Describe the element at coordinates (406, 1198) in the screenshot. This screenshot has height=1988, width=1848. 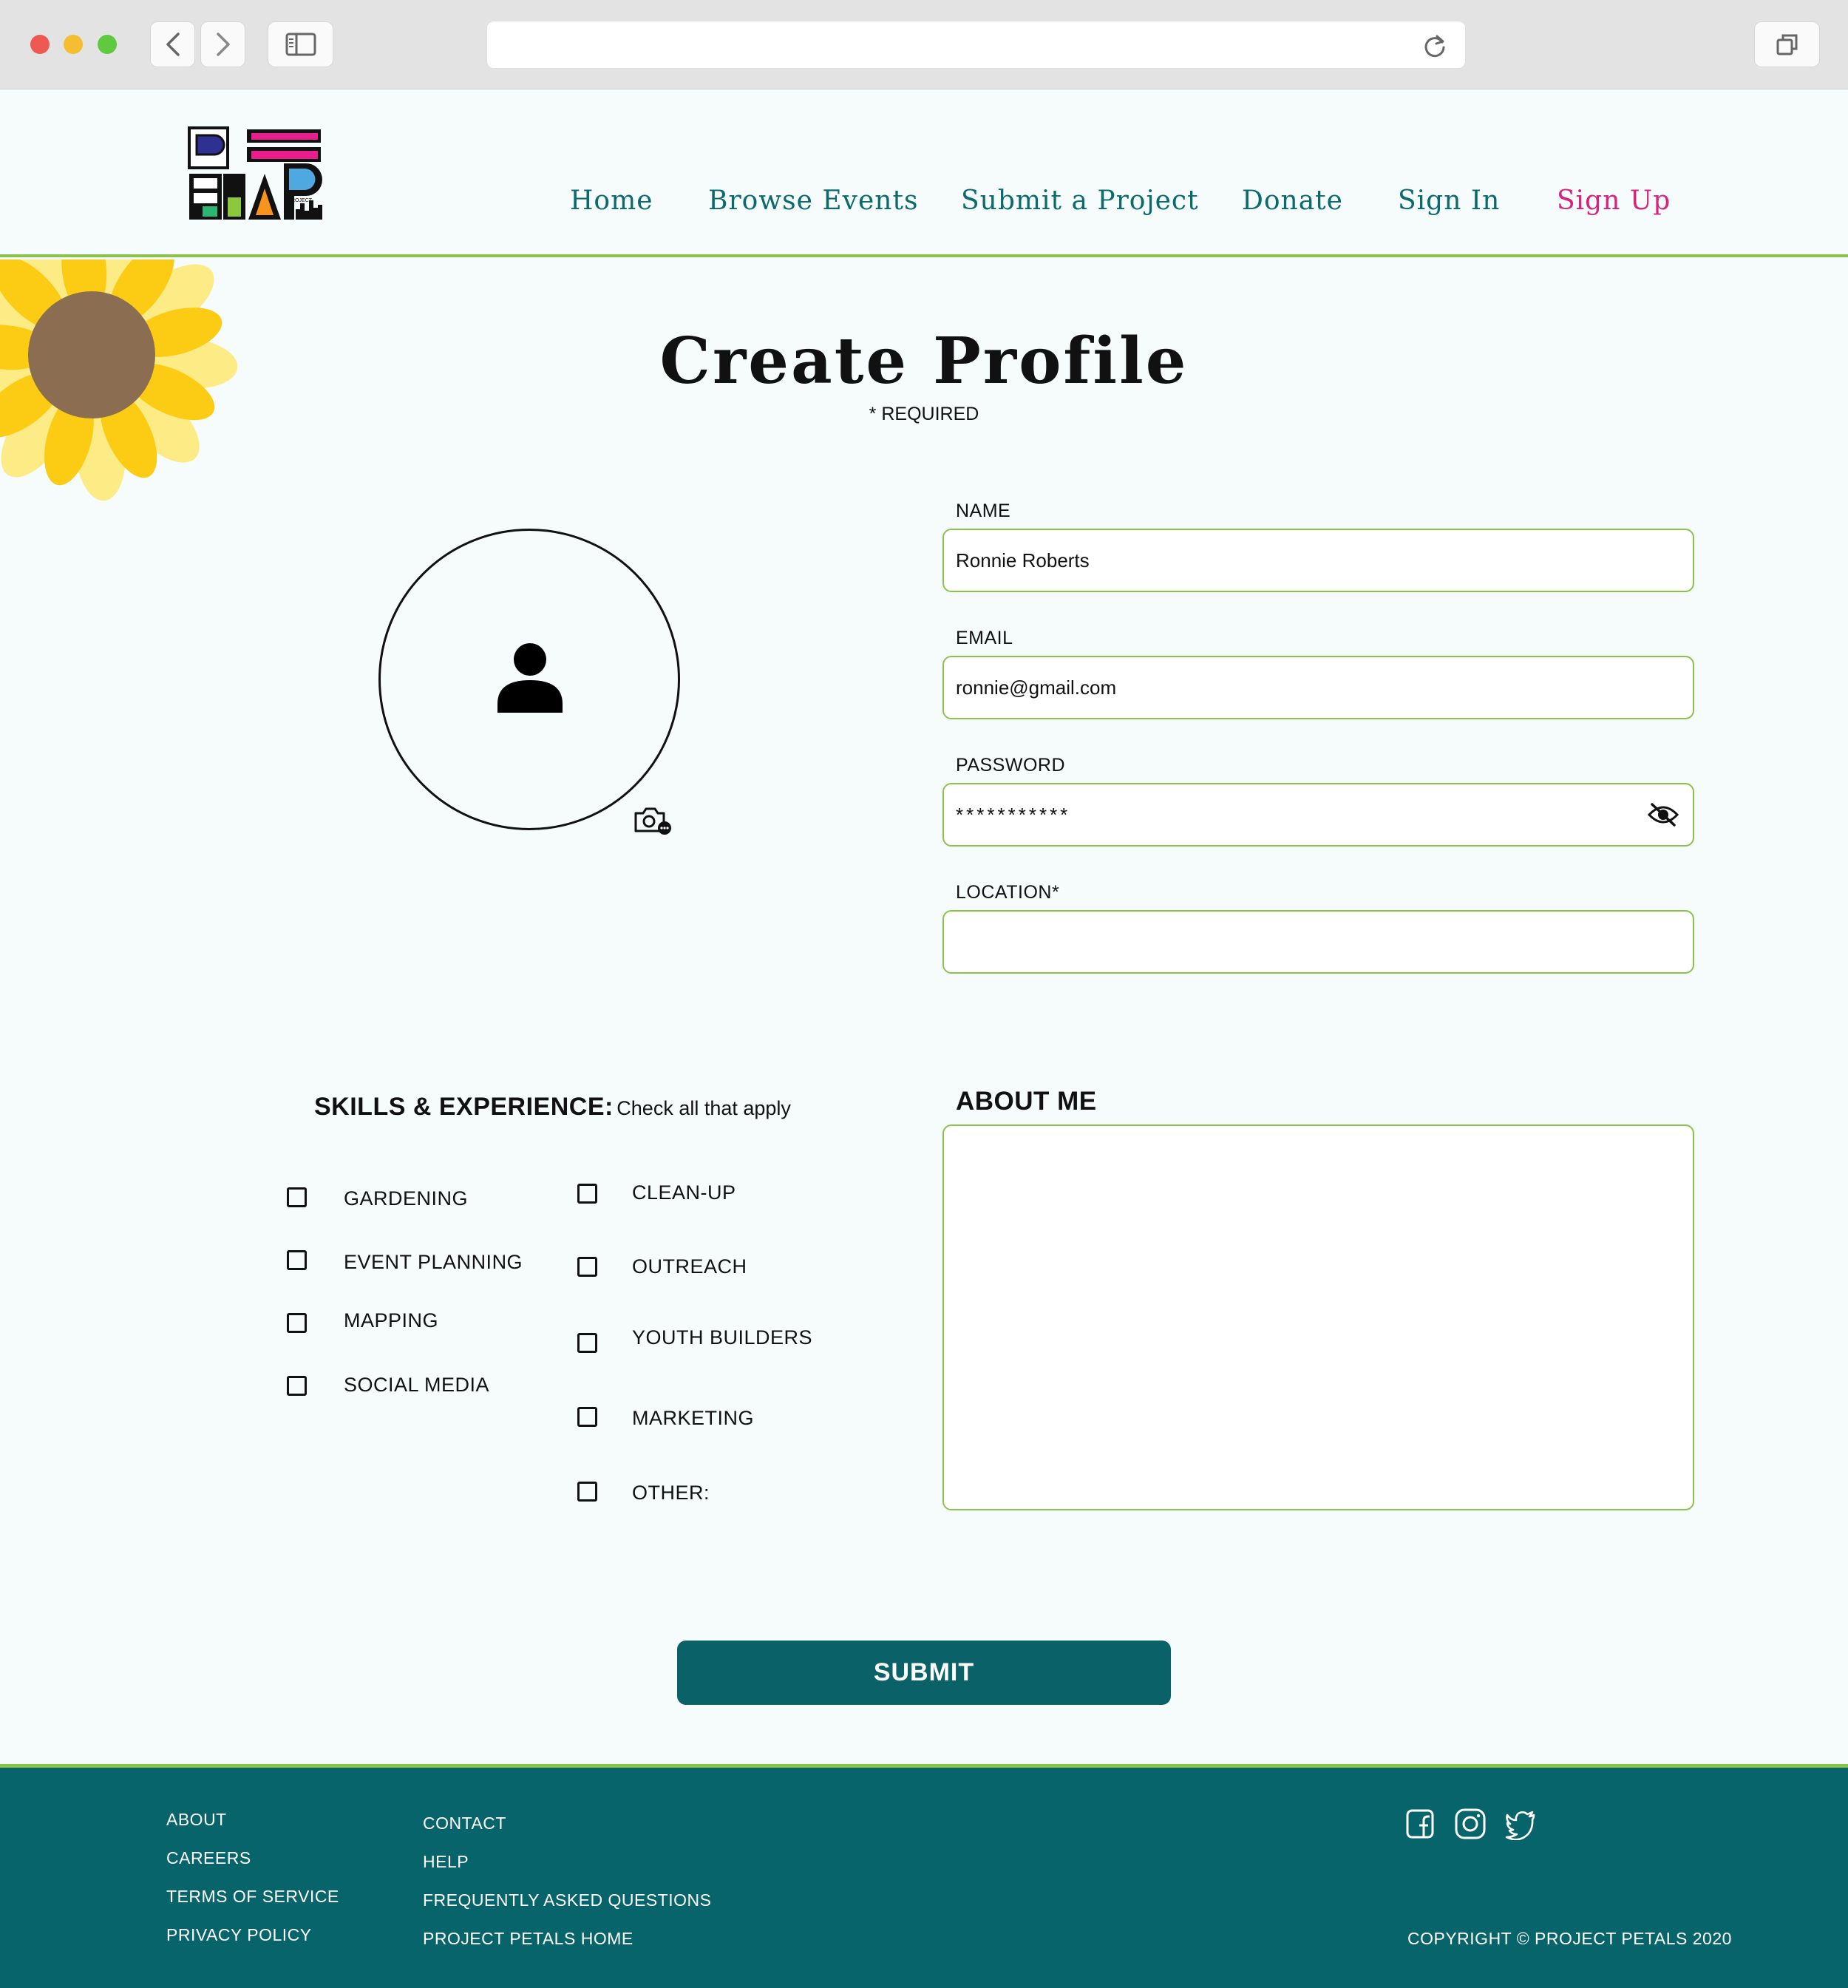
I see `skill-label-gardening: GARDENING` at that location.